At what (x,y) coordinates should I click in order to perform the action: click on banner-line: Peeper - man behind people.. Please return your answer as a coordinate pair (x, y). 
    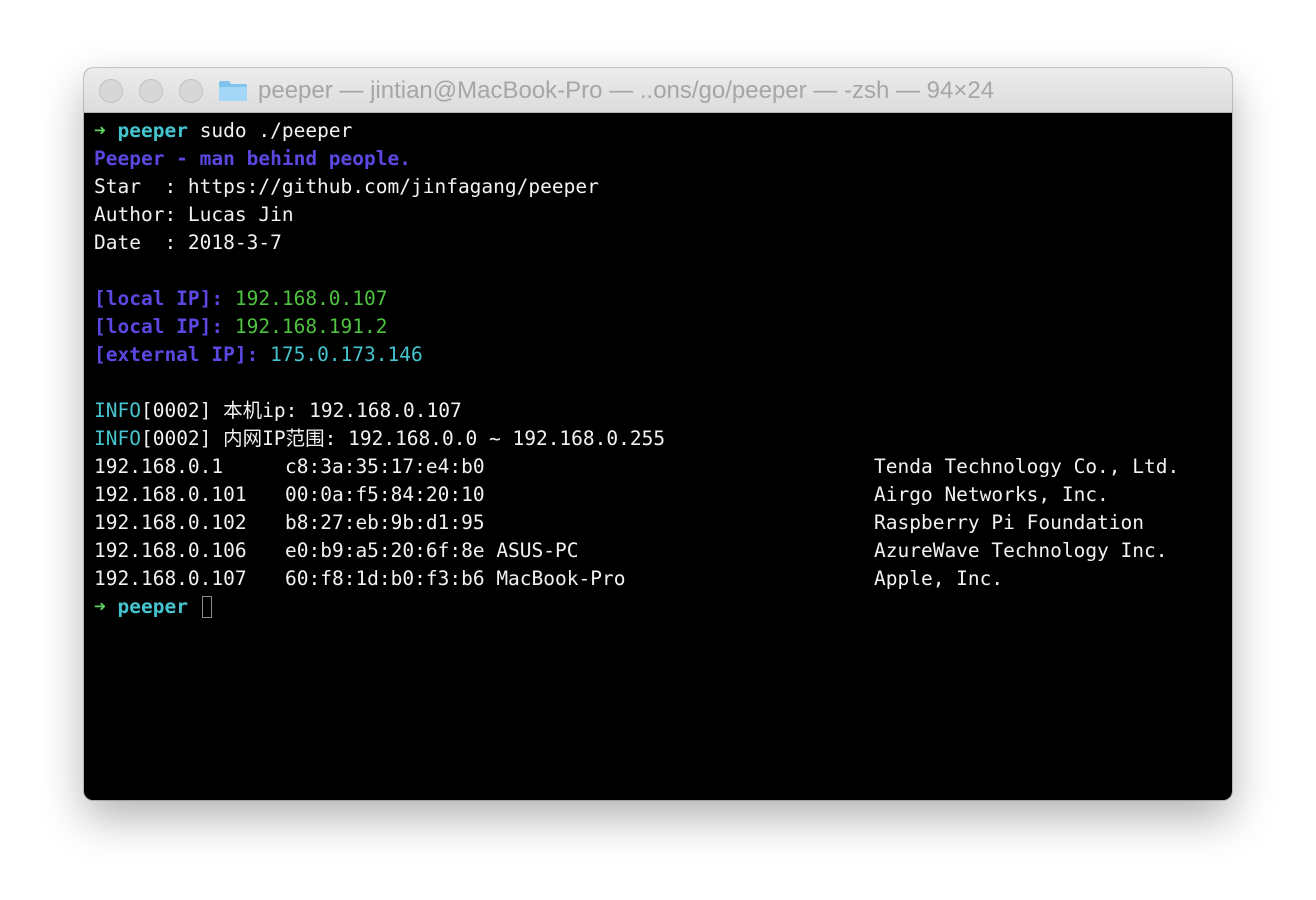
    Looking at the image, I should click on (663, 159).